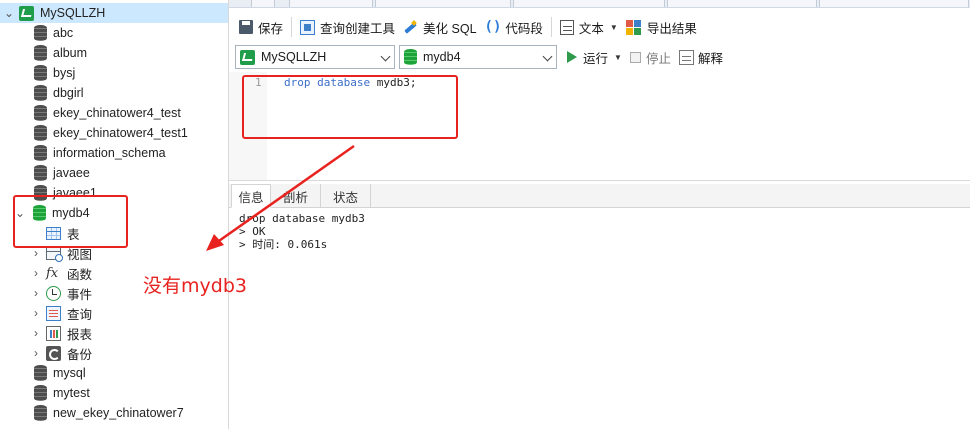 The height and width of the screenshot is (429, 970). I want to click on tree-db-item: mytest, so click(114, 393).